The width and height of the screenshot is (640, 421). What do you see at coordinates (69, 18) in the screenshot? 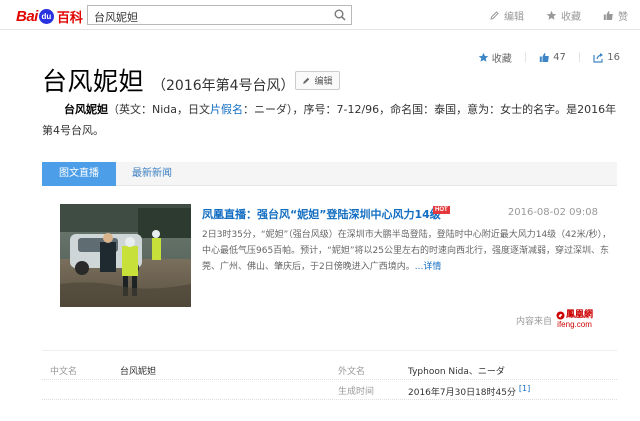
I see `logo-text-baike: 百科` at bounding box center [69, 18].